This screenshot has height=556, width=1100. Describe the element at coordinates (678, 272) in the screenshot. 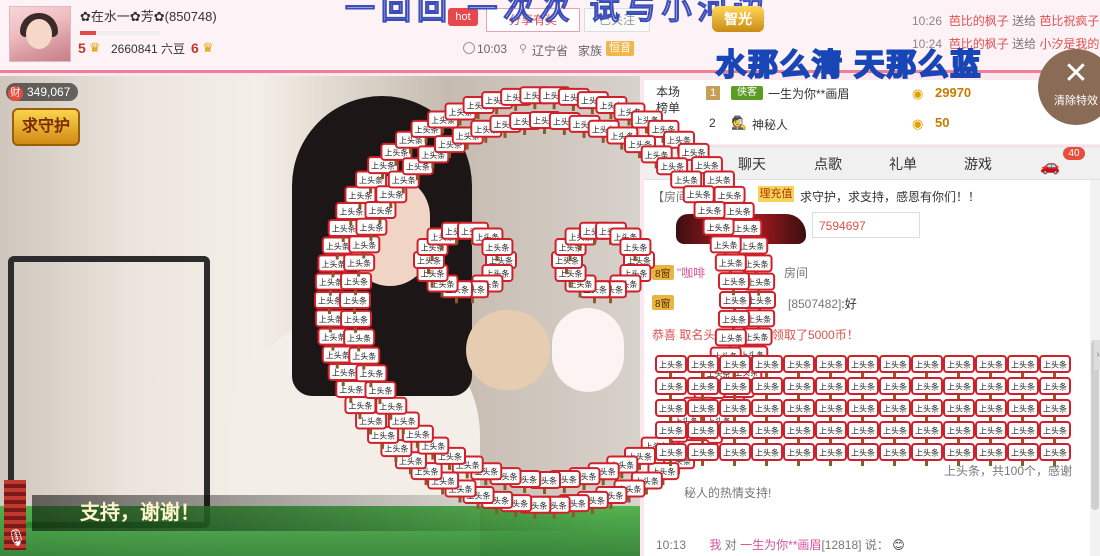

I see `chat-message: 8窗 "咖啡` at that location.